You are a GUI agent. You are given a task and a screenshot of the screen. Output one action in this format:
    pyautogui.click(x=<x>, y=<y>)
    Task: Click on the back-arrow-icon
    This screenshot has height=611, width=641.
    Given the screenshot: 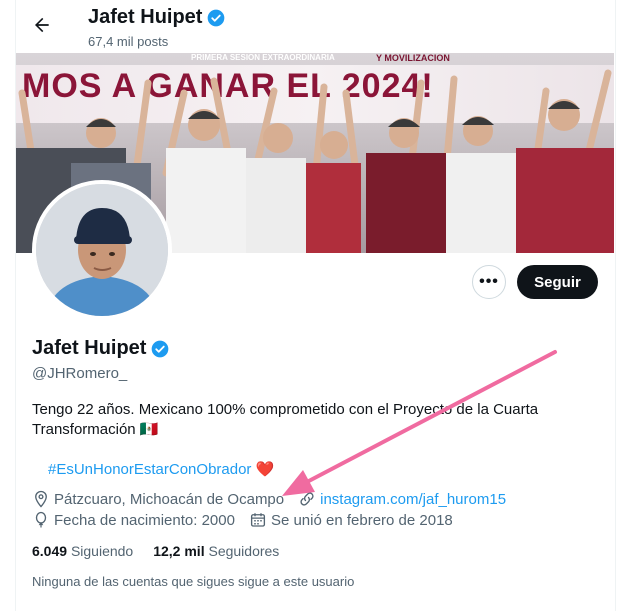 What is the action you would take?
    pyautogui.click(x=42, y=25)
    